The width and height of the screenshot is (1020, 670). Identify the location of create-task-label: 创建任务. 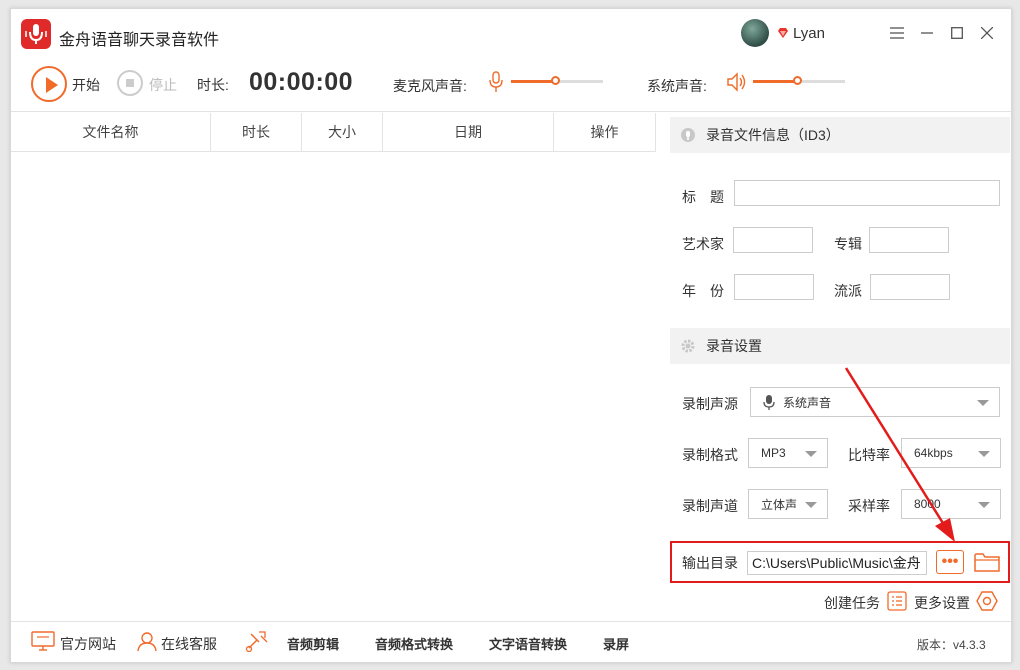
(852, 603).